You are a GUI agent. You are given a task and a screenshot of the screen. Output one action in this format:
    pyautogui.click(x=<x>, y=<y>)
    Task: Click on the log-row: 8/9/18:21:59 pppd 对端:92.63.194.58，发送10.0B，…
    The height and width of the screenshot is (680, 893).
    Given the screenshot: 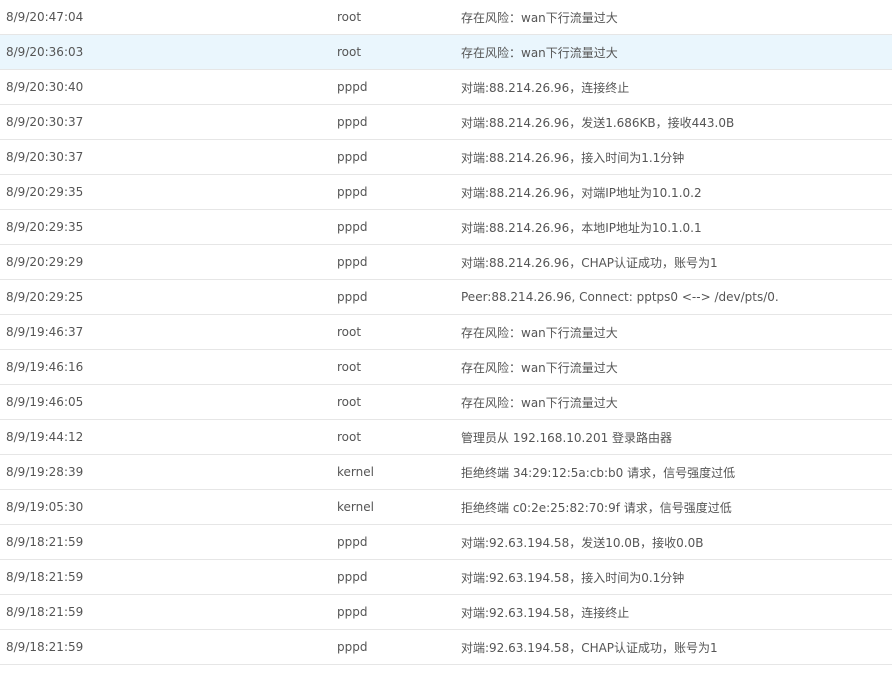 What is the action you would take?
    pyautogui.click(x=446, y=542)
    